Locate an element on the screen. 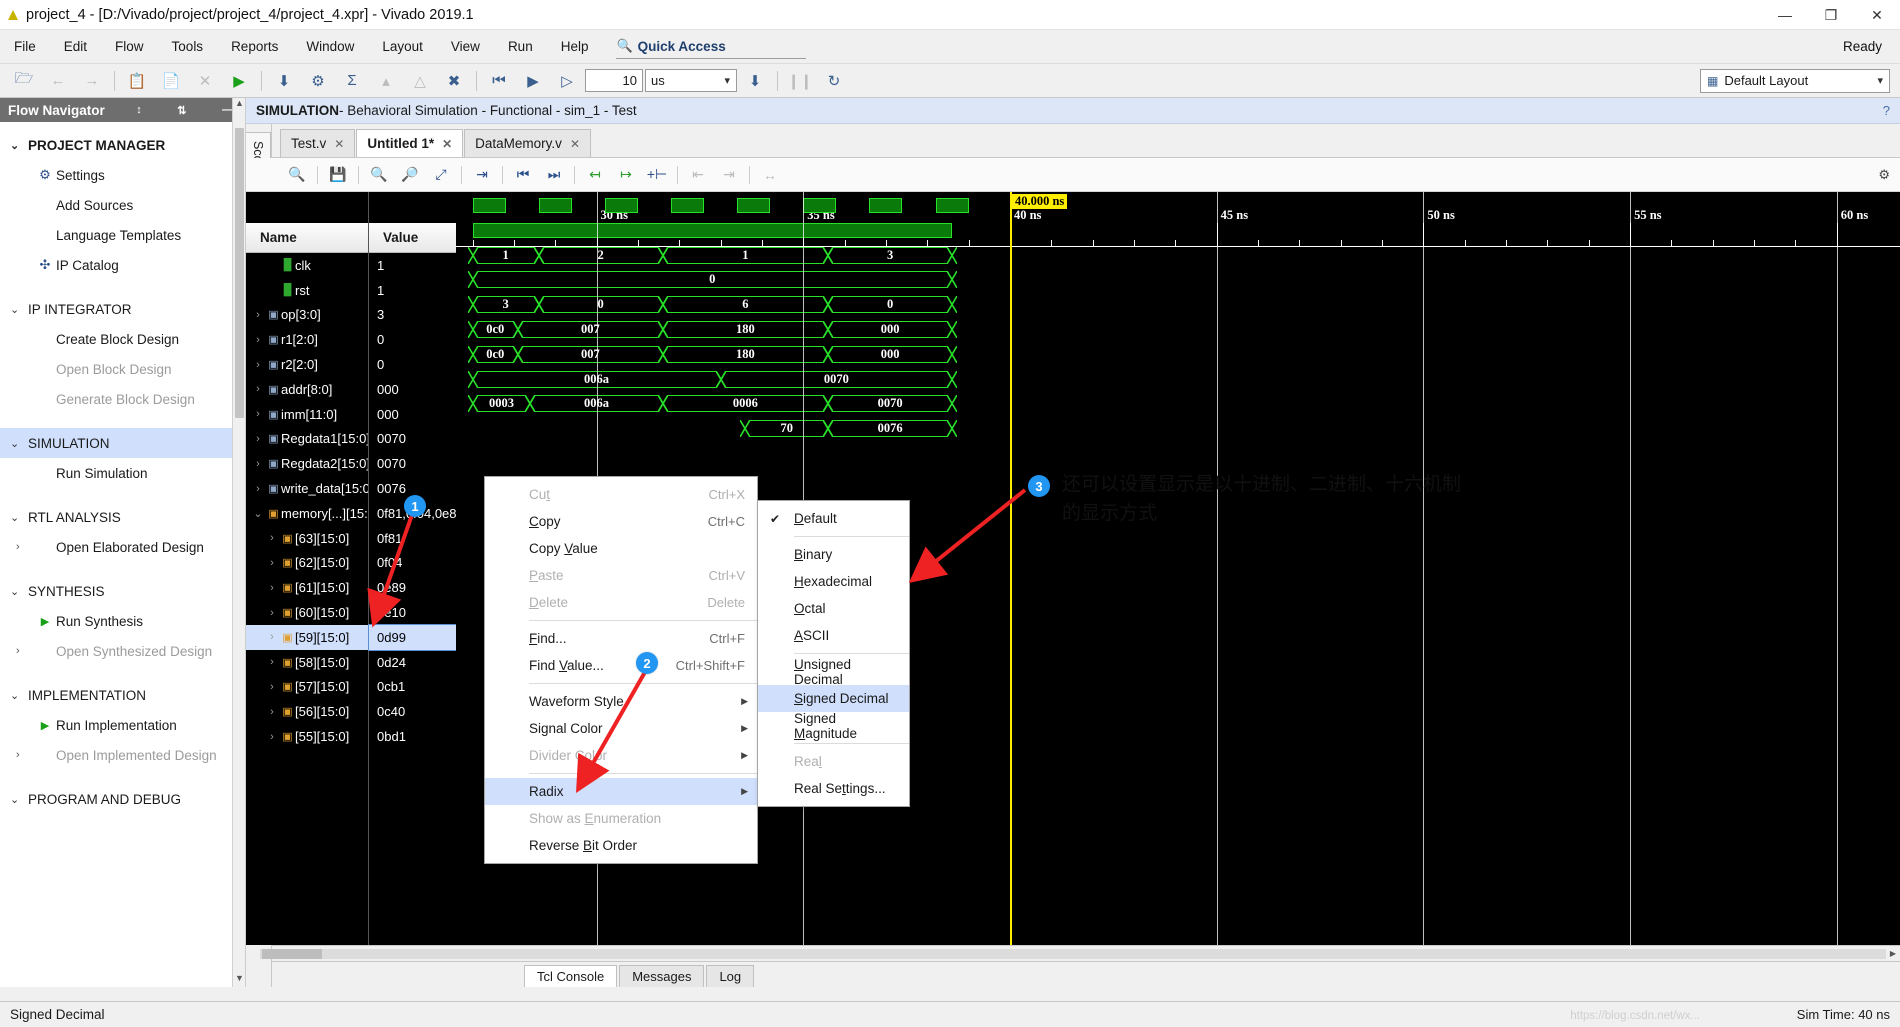  open-project-icon: 🗁 is located at coordinates (24, 81).